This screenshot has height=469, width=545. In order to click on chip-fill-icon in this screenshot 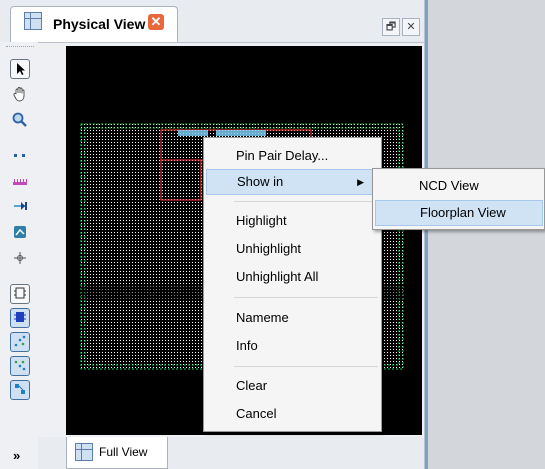, I will do `click(20, 318)`.